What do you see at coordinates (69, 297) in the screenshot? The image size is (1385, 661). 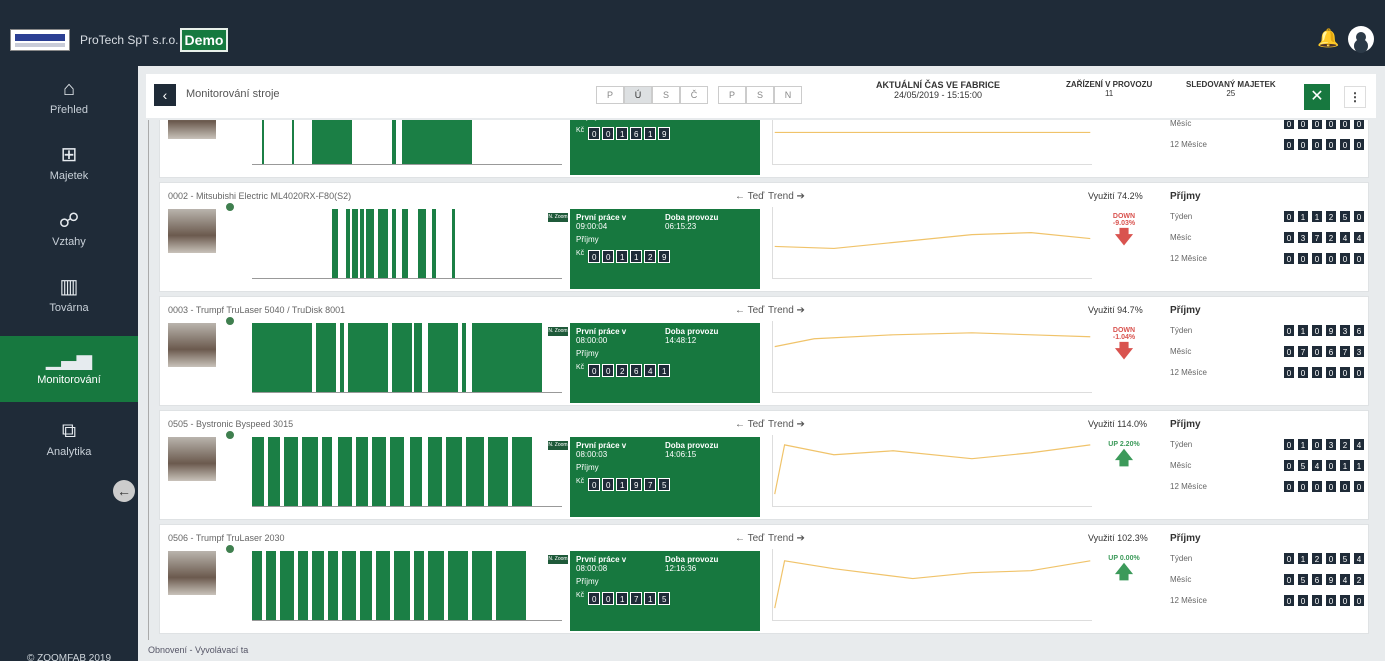 I see `sidebar-item-tovarna: ▥ Továrna` at bounding box center [69, 297].